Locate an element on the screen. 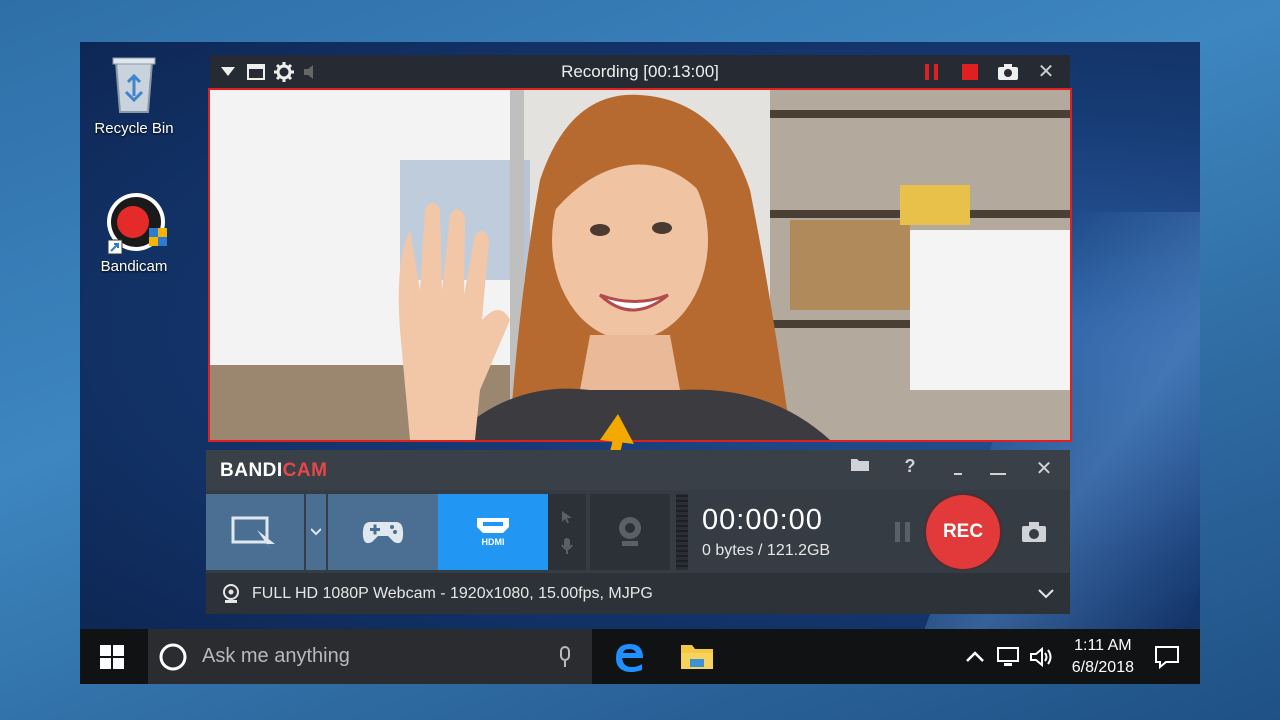 The height and width of the screenshot is (720, 1280). clock-time: 1:11 AM is located at coordinates (1103, 645).